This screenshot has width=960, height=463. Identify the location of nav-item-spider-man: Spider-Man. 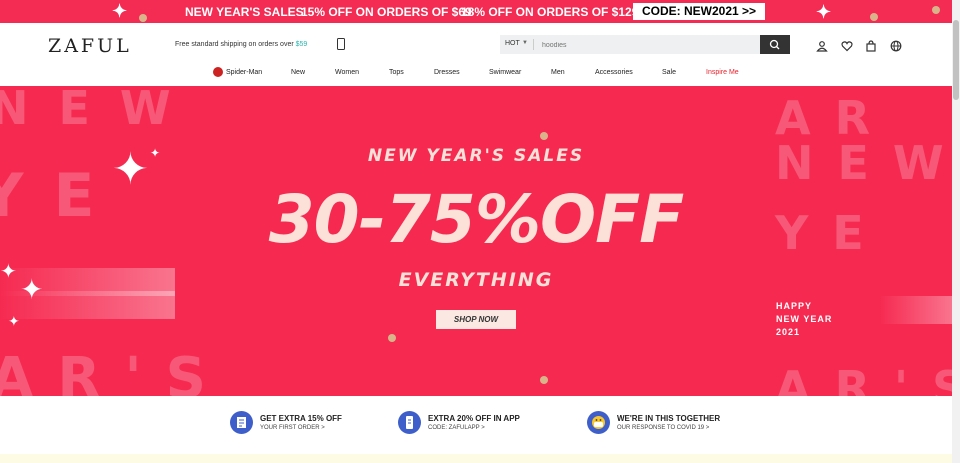
(244, 72).